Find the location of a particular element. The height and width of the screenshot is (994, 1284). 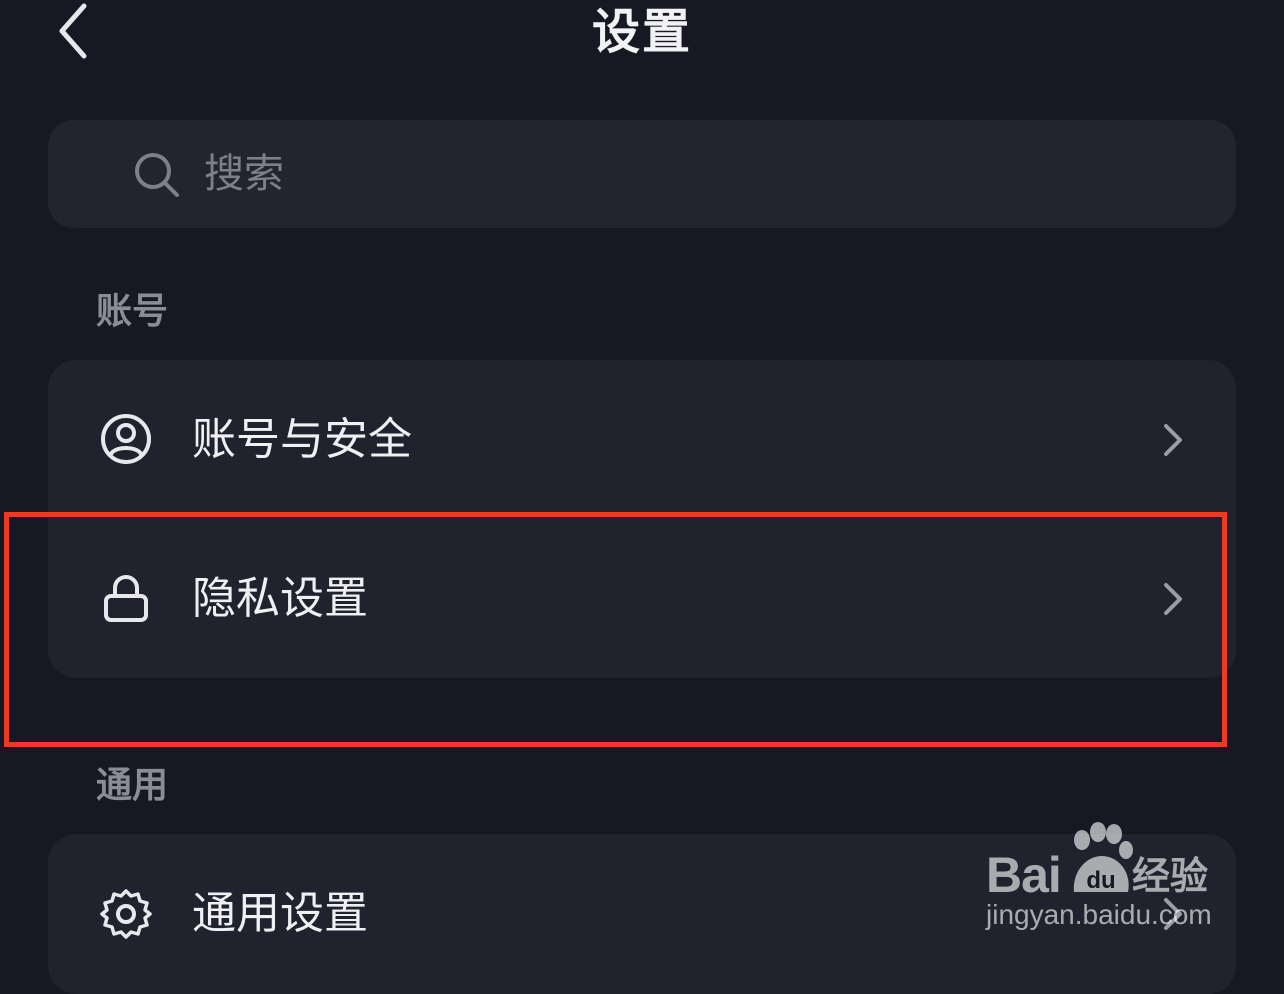

gear-icon is located at coordinates (126, 914).